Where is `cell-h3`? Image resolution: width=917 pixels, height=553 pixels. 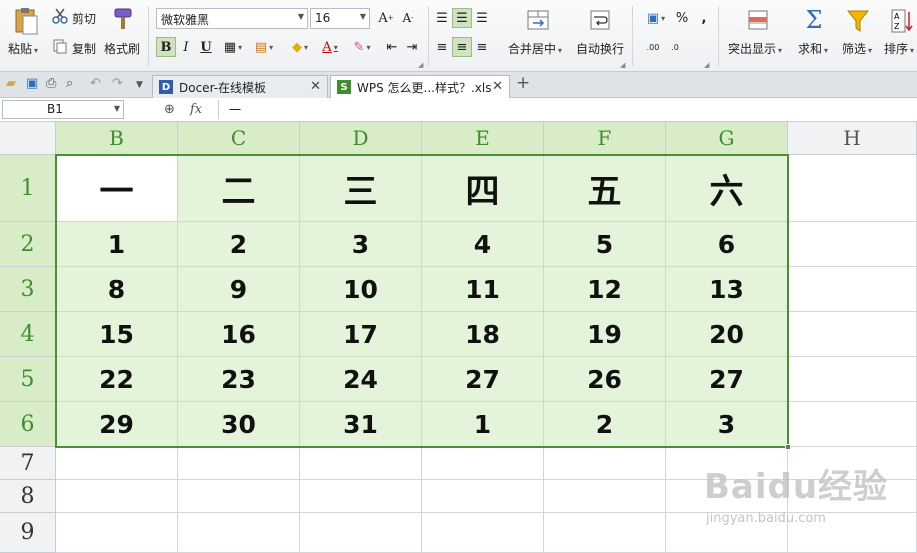 cell-h3 is located at coordinates (852, 289).